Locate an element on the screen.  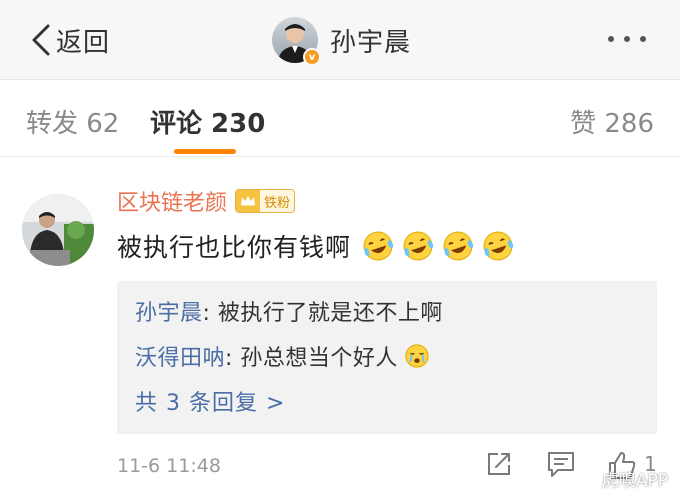
comment-text-row: 被执行也比你有钱啊 is located at coordinates (316, 246).